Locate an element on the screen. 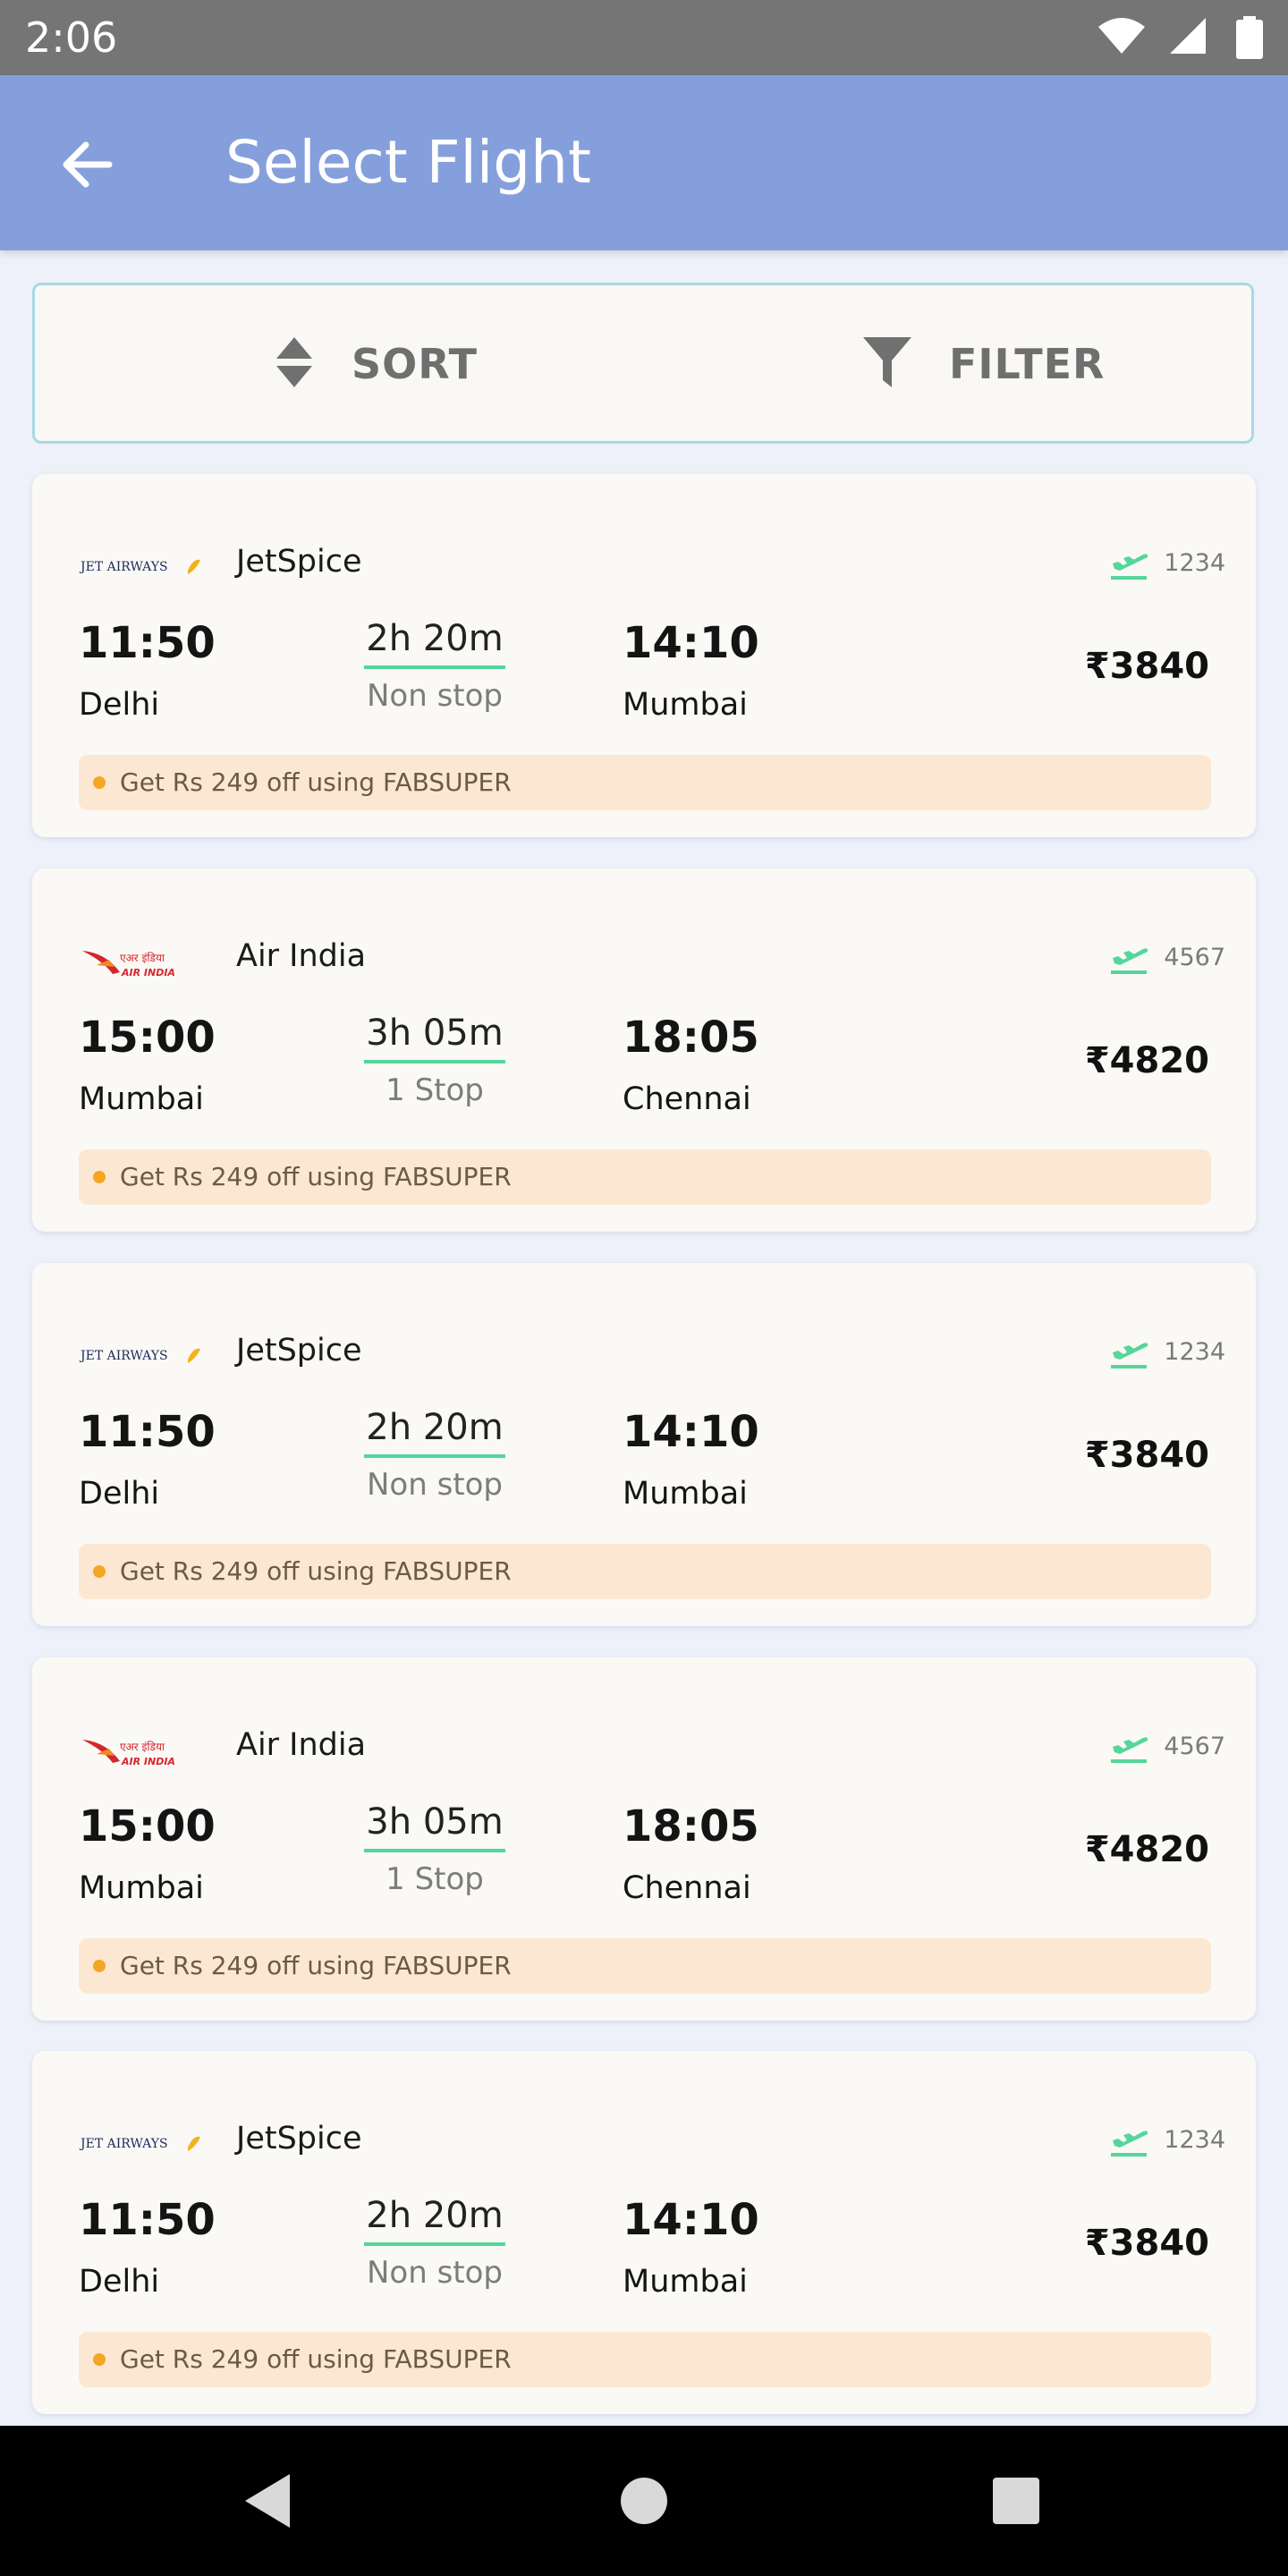 Image resolution: width=1288 pixels, height=2576 pixels. filter-icon is located at coordinates (887, 362).